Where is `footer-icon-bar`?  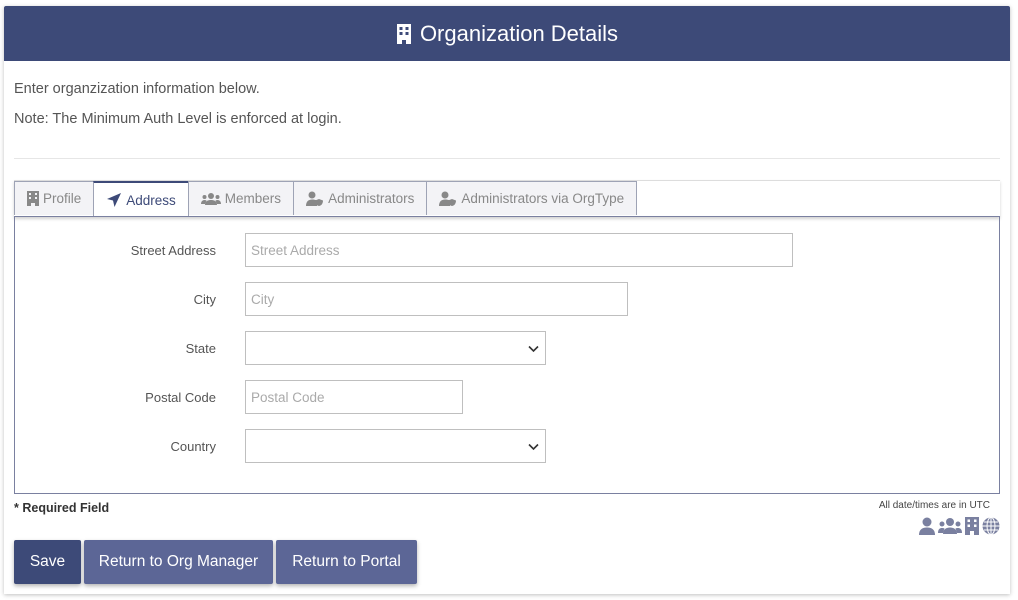
footer-icon-bar is located at coordinates (959, 526).